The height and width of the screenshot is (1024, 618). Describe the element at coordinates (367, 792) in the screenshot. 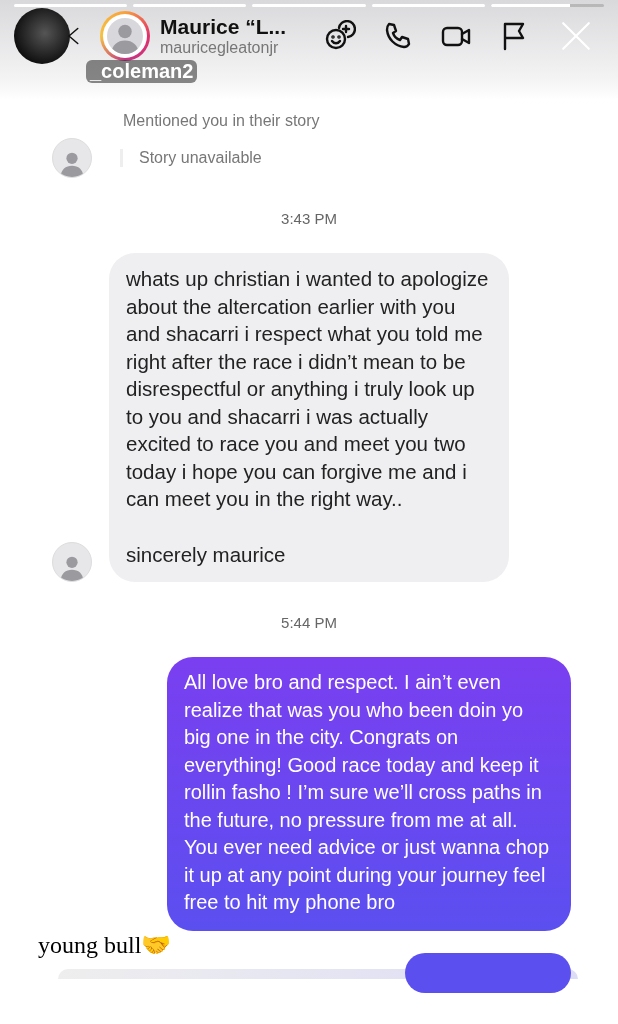

I see `message-text: All love bro and respect. I ain’t even realize that was you who been doin yo big one in the city. Congrats on everything! Good race today and keep it rollin fasho ! I’m sure we’ll cross paths in the future, no pressure from me at all. You ever need advice or just wanna chop it up at any point during your journey feel free to hit my phone bro` at that location.